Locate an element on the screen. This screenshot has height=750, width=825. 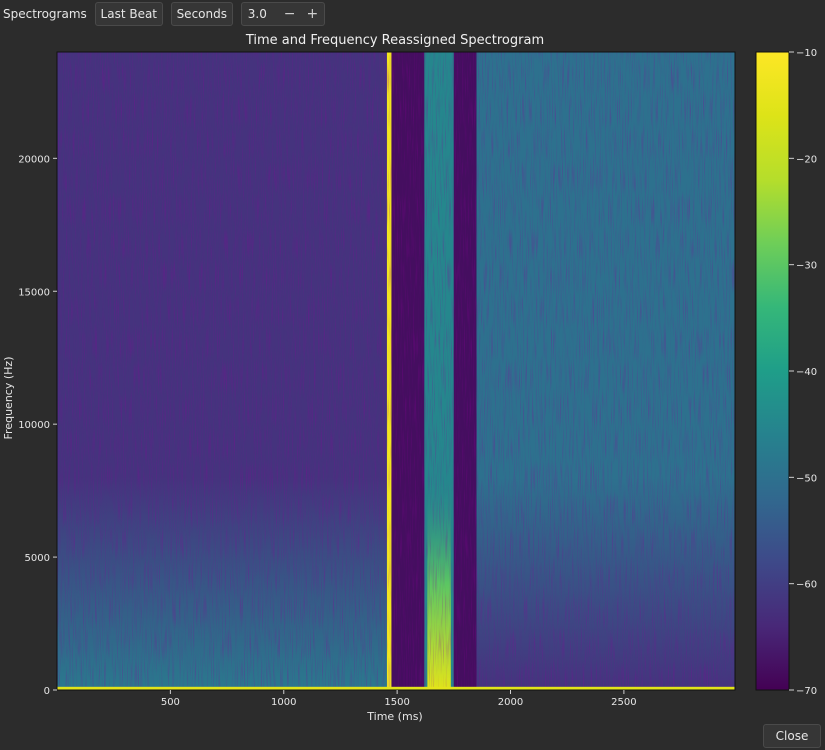
colorbar-tick-label: −30 is located at coordinates (806, 266).